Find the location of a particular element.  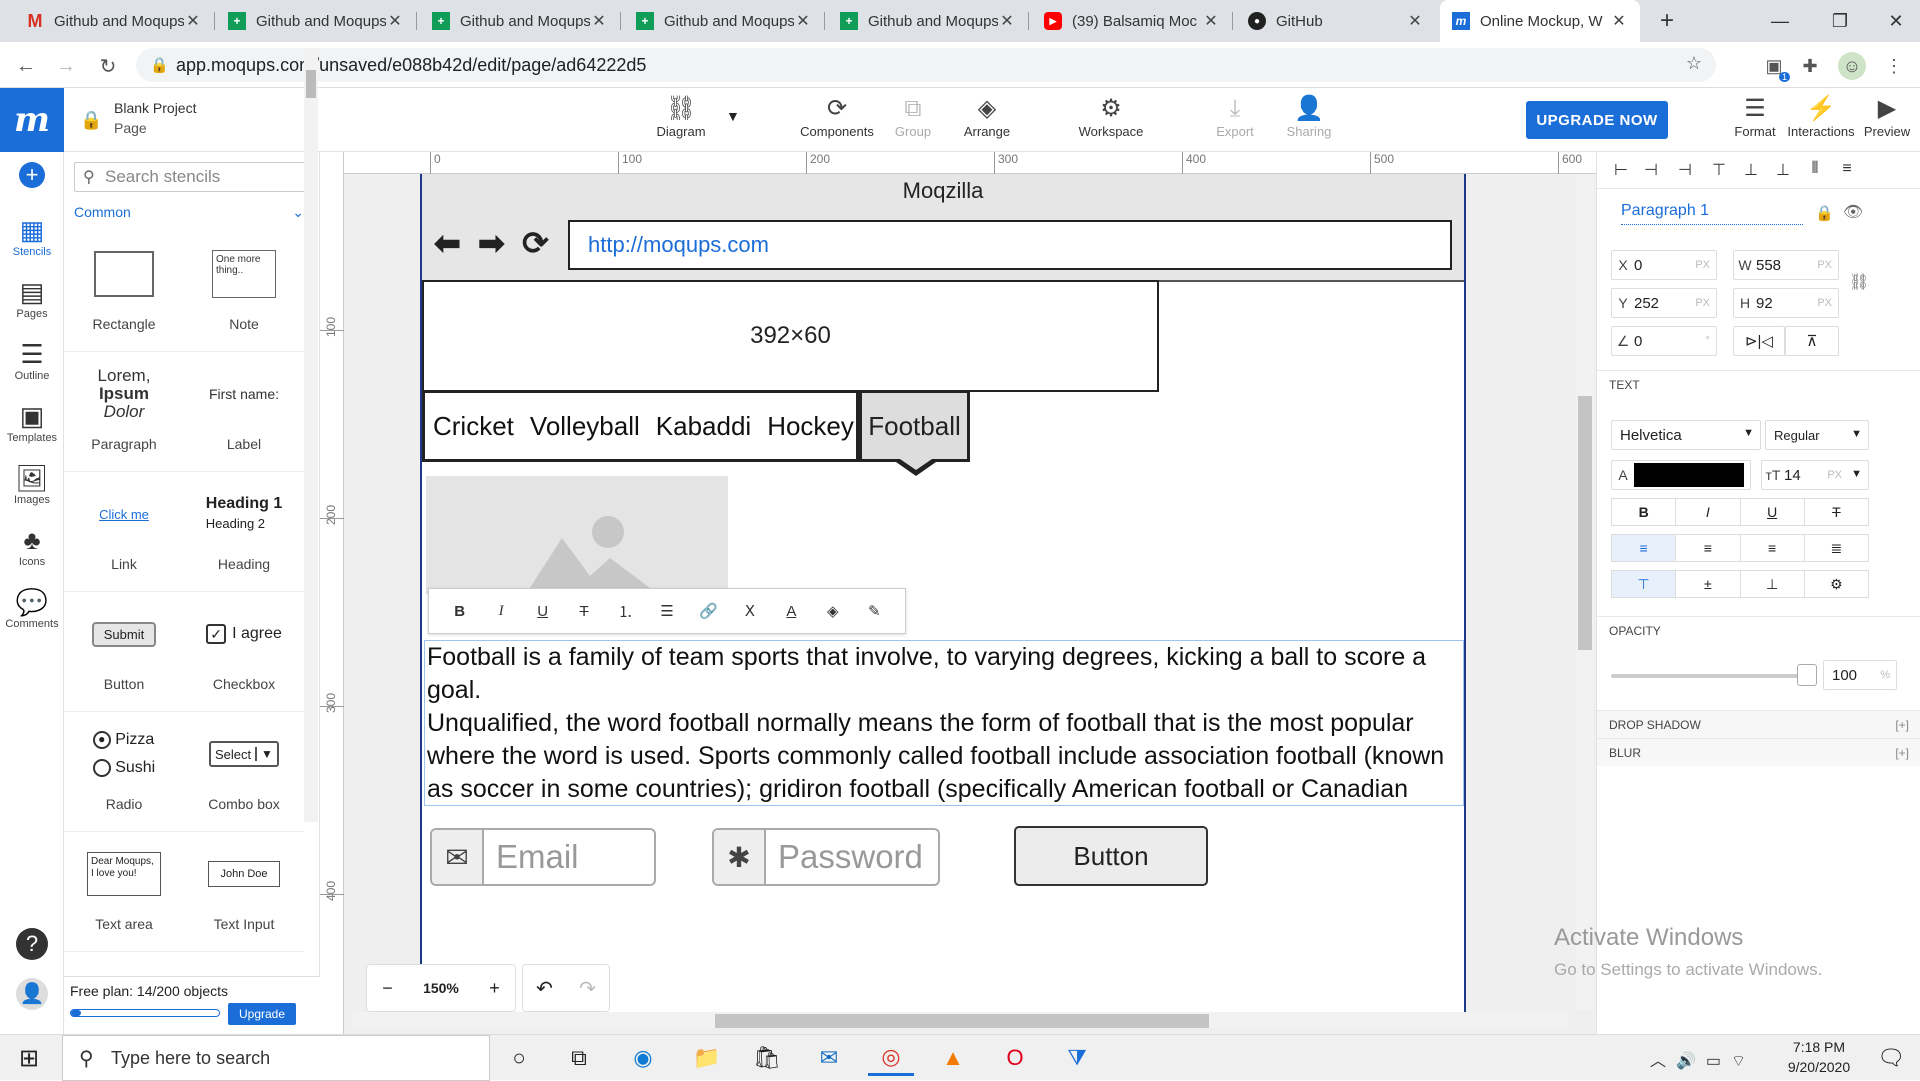

justify-text-icon: ≣ is located at coordinates (1836, 548).